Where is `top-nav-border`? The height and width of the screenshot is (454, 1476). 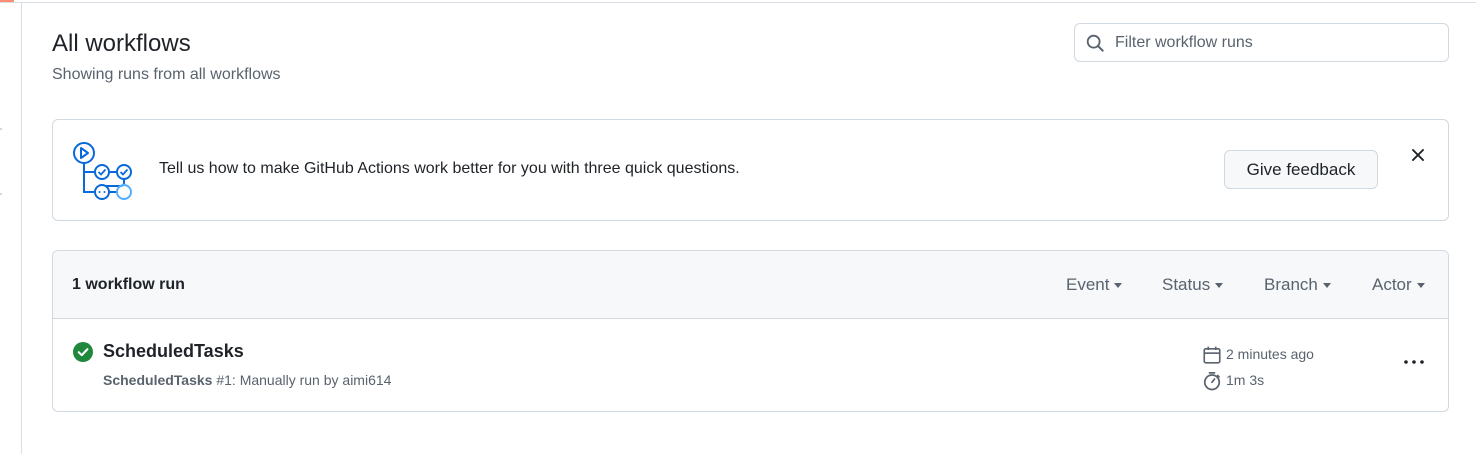
top-nav-border is located at coordinates (738, 1).